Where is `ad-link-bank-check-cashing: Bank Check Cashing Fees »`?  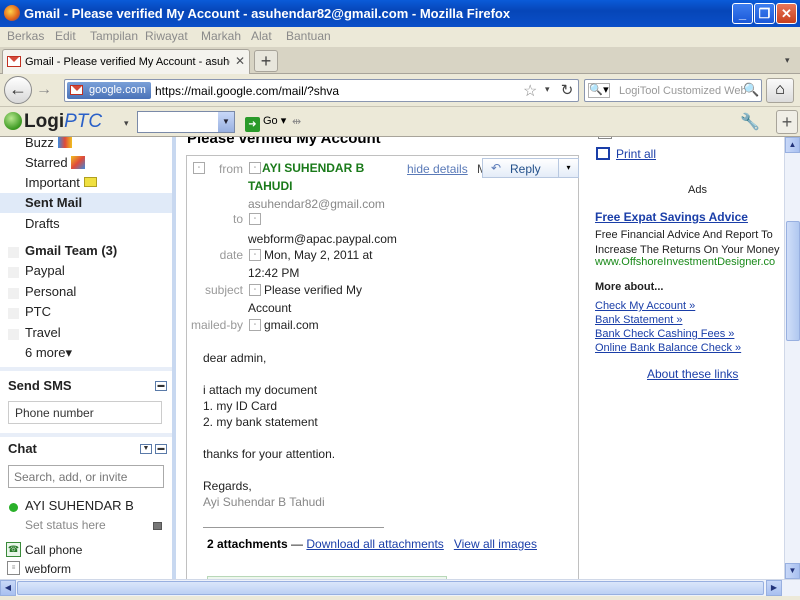 ad-link-bank-check-cashing: Bank Check Cashing Fees » is located at coordinates (664, 334).